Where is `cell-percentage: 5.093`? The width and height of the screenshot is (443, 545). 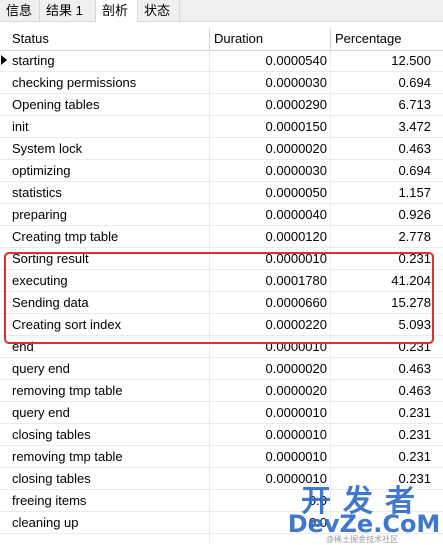
cell-percentage: 5.093 is located at coordinates (381, 324).